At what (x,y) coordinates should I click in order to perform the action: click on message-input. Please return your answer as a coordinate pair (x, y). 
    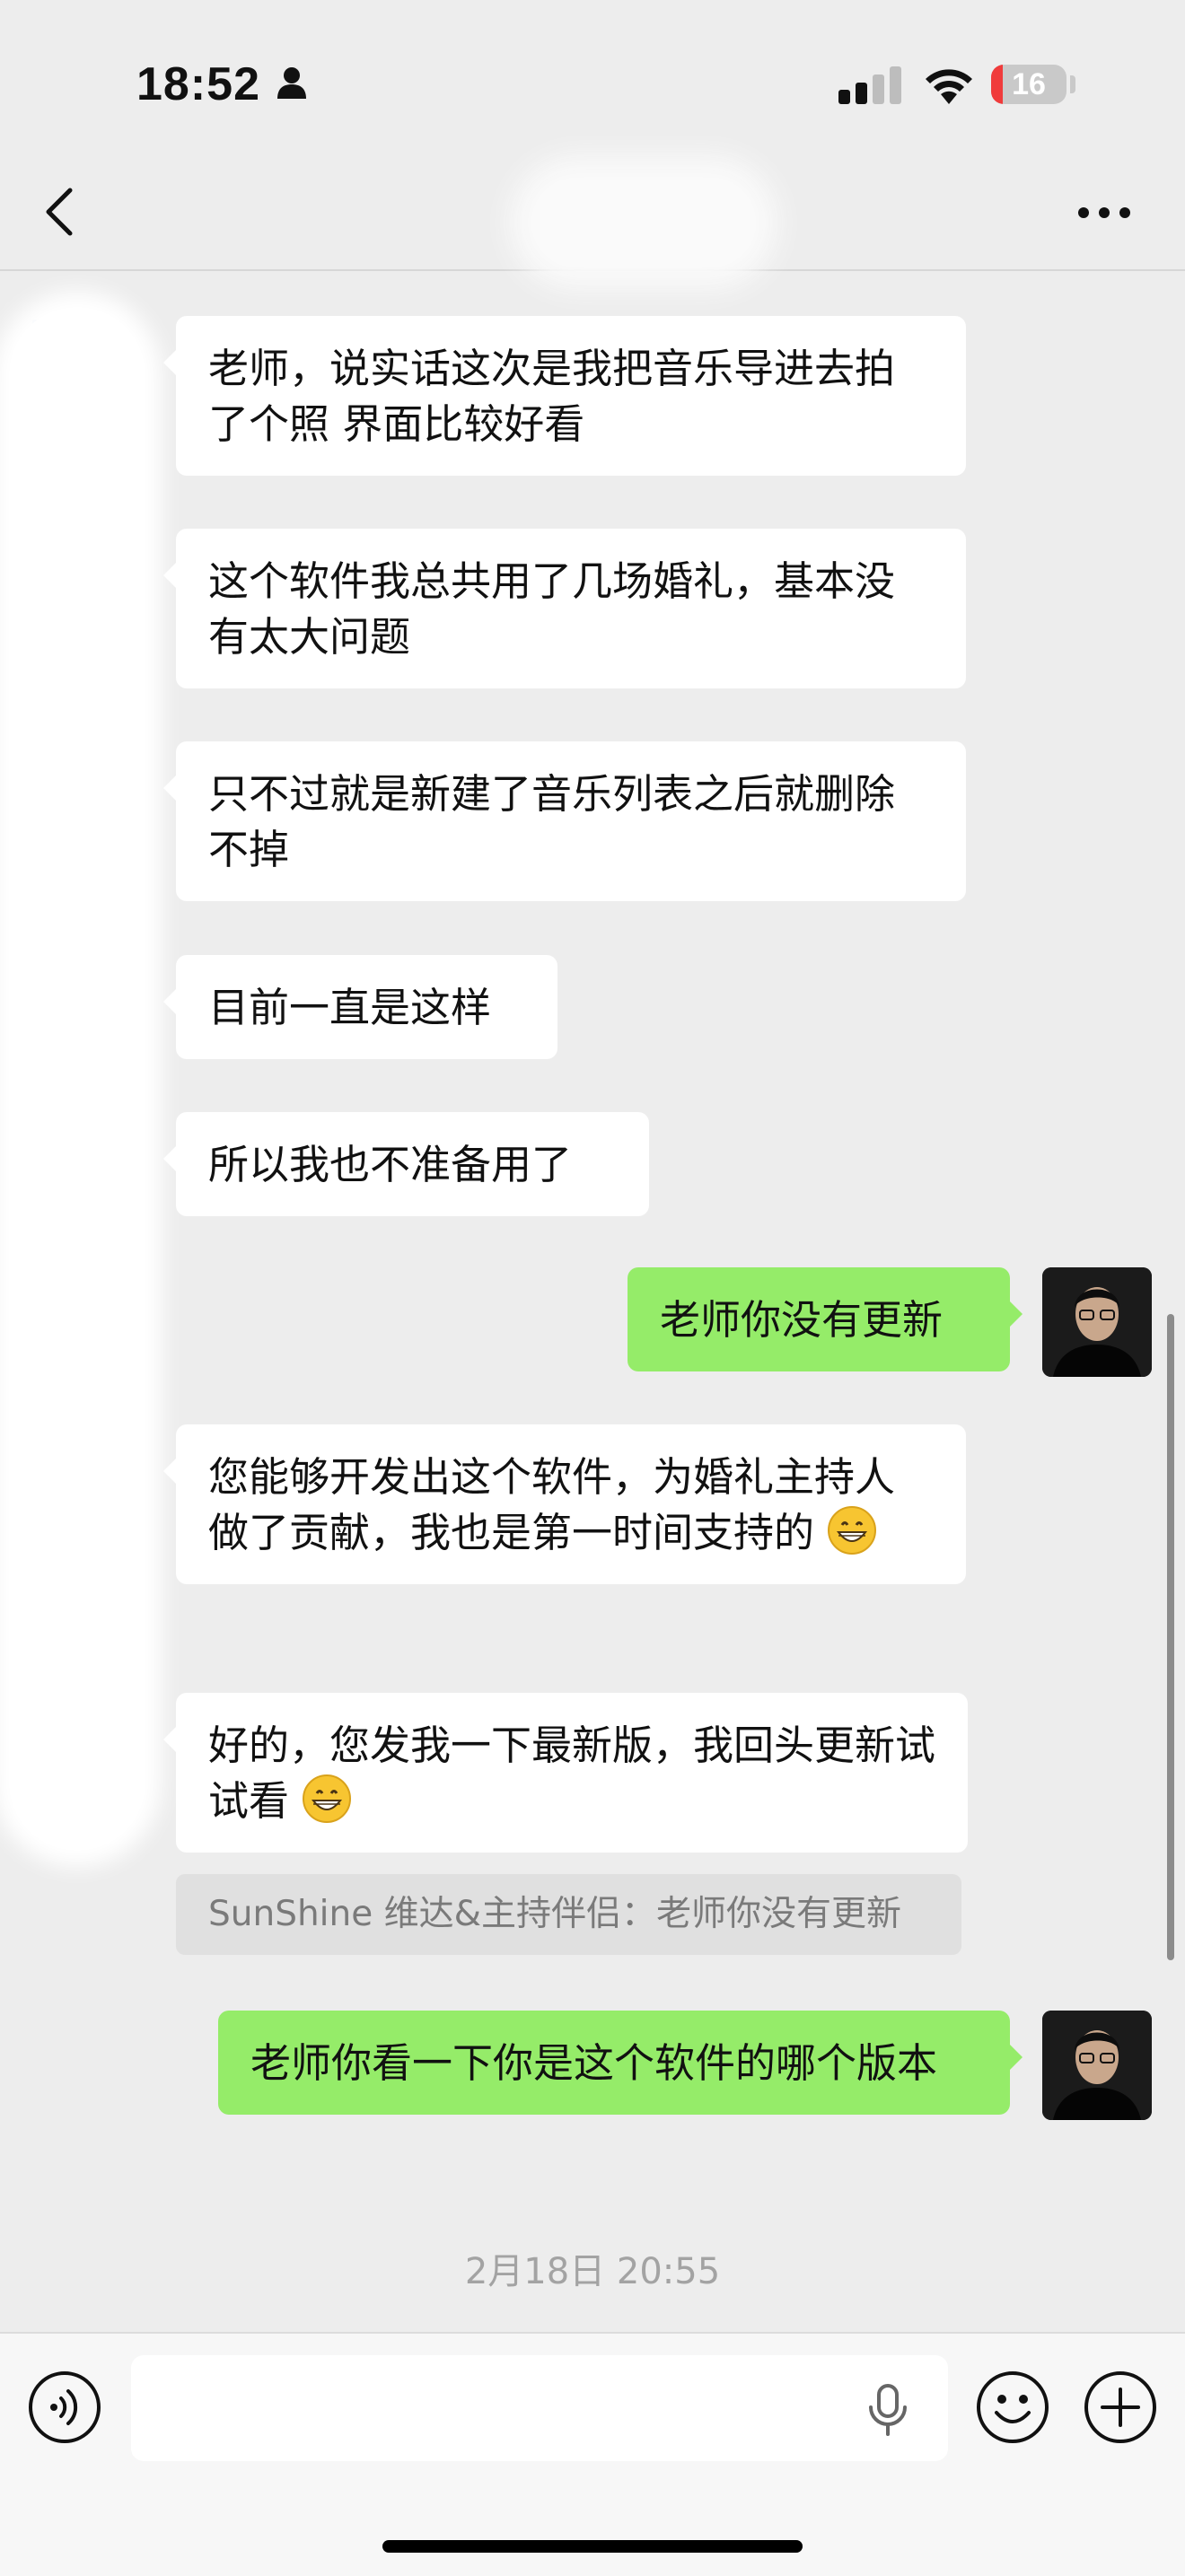
    Looking at the image, I should click on (539, 2408).